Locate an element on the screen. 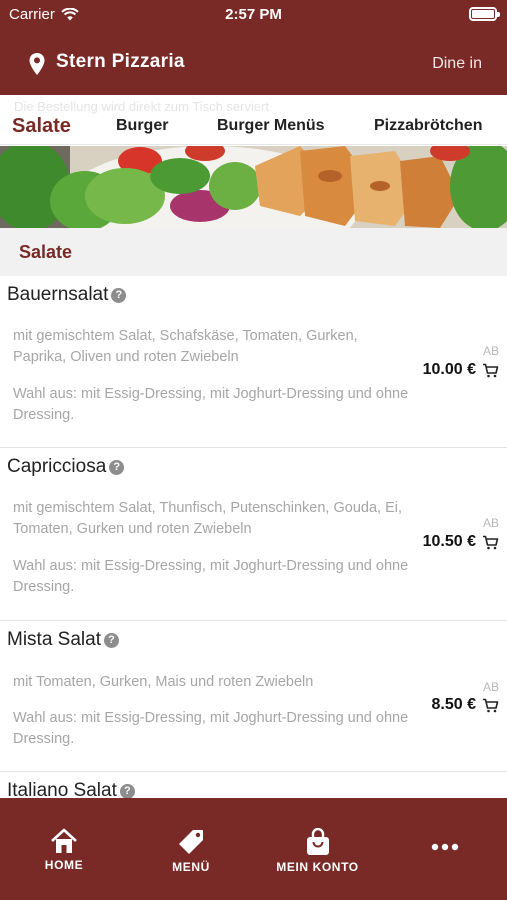 This screenshot has width=507, height=900. restaurant-name: Stern Pizzaria is located at coordinates (120, 61).